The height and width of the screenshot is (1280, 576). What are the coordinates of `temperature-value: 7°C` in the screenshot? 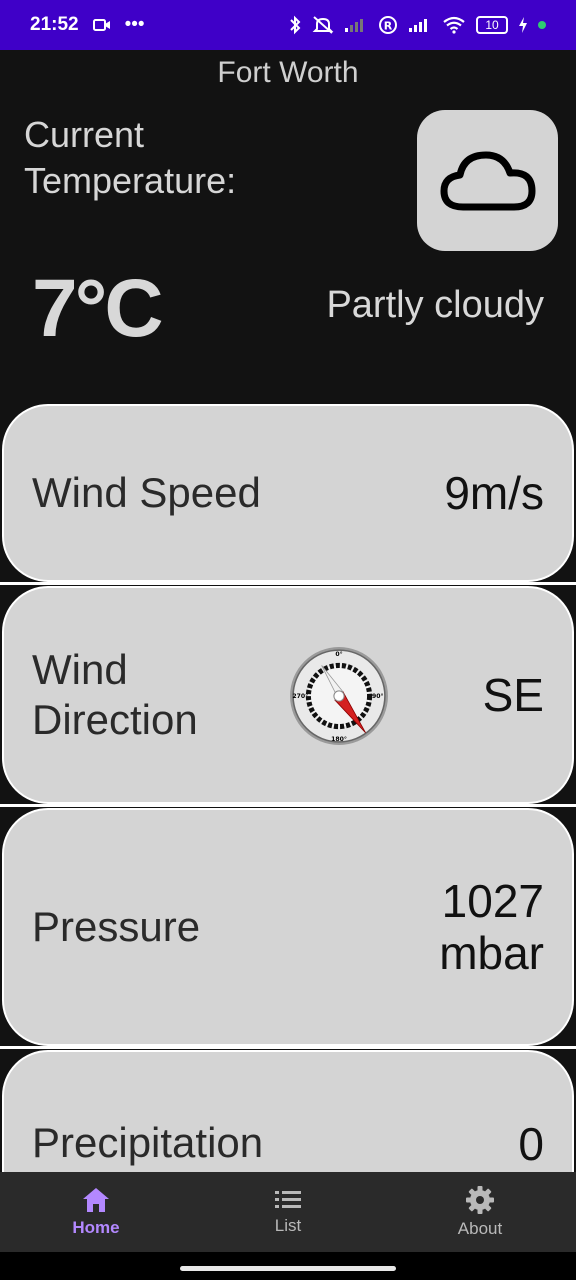 It's located at (98, 308).